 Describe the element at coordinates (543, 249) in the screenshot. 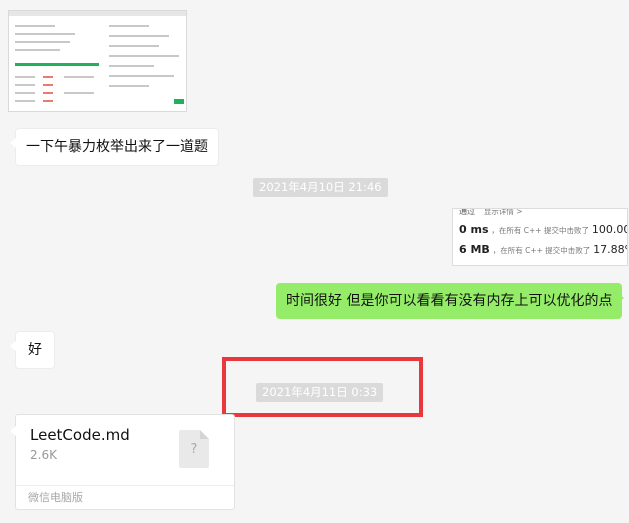

I see `memory-row: 6 MB ，在所有 C++ 提交中击败了 17.88% 的用` at that location.